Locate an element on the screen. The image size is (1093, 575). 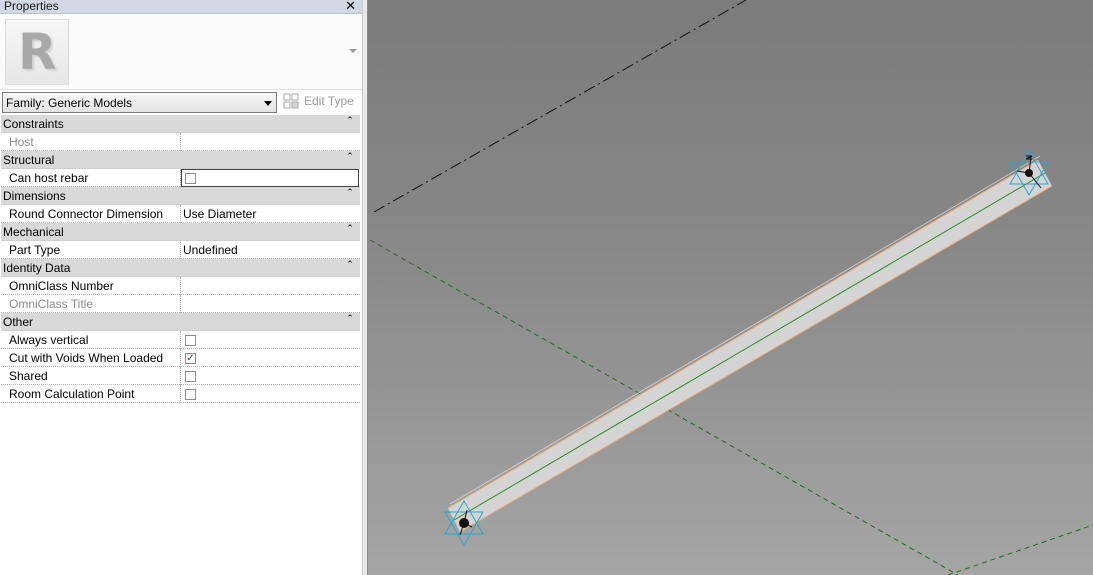
property-group-dimensions: Dimensions ⌃ is located at coordinates (180, 196).